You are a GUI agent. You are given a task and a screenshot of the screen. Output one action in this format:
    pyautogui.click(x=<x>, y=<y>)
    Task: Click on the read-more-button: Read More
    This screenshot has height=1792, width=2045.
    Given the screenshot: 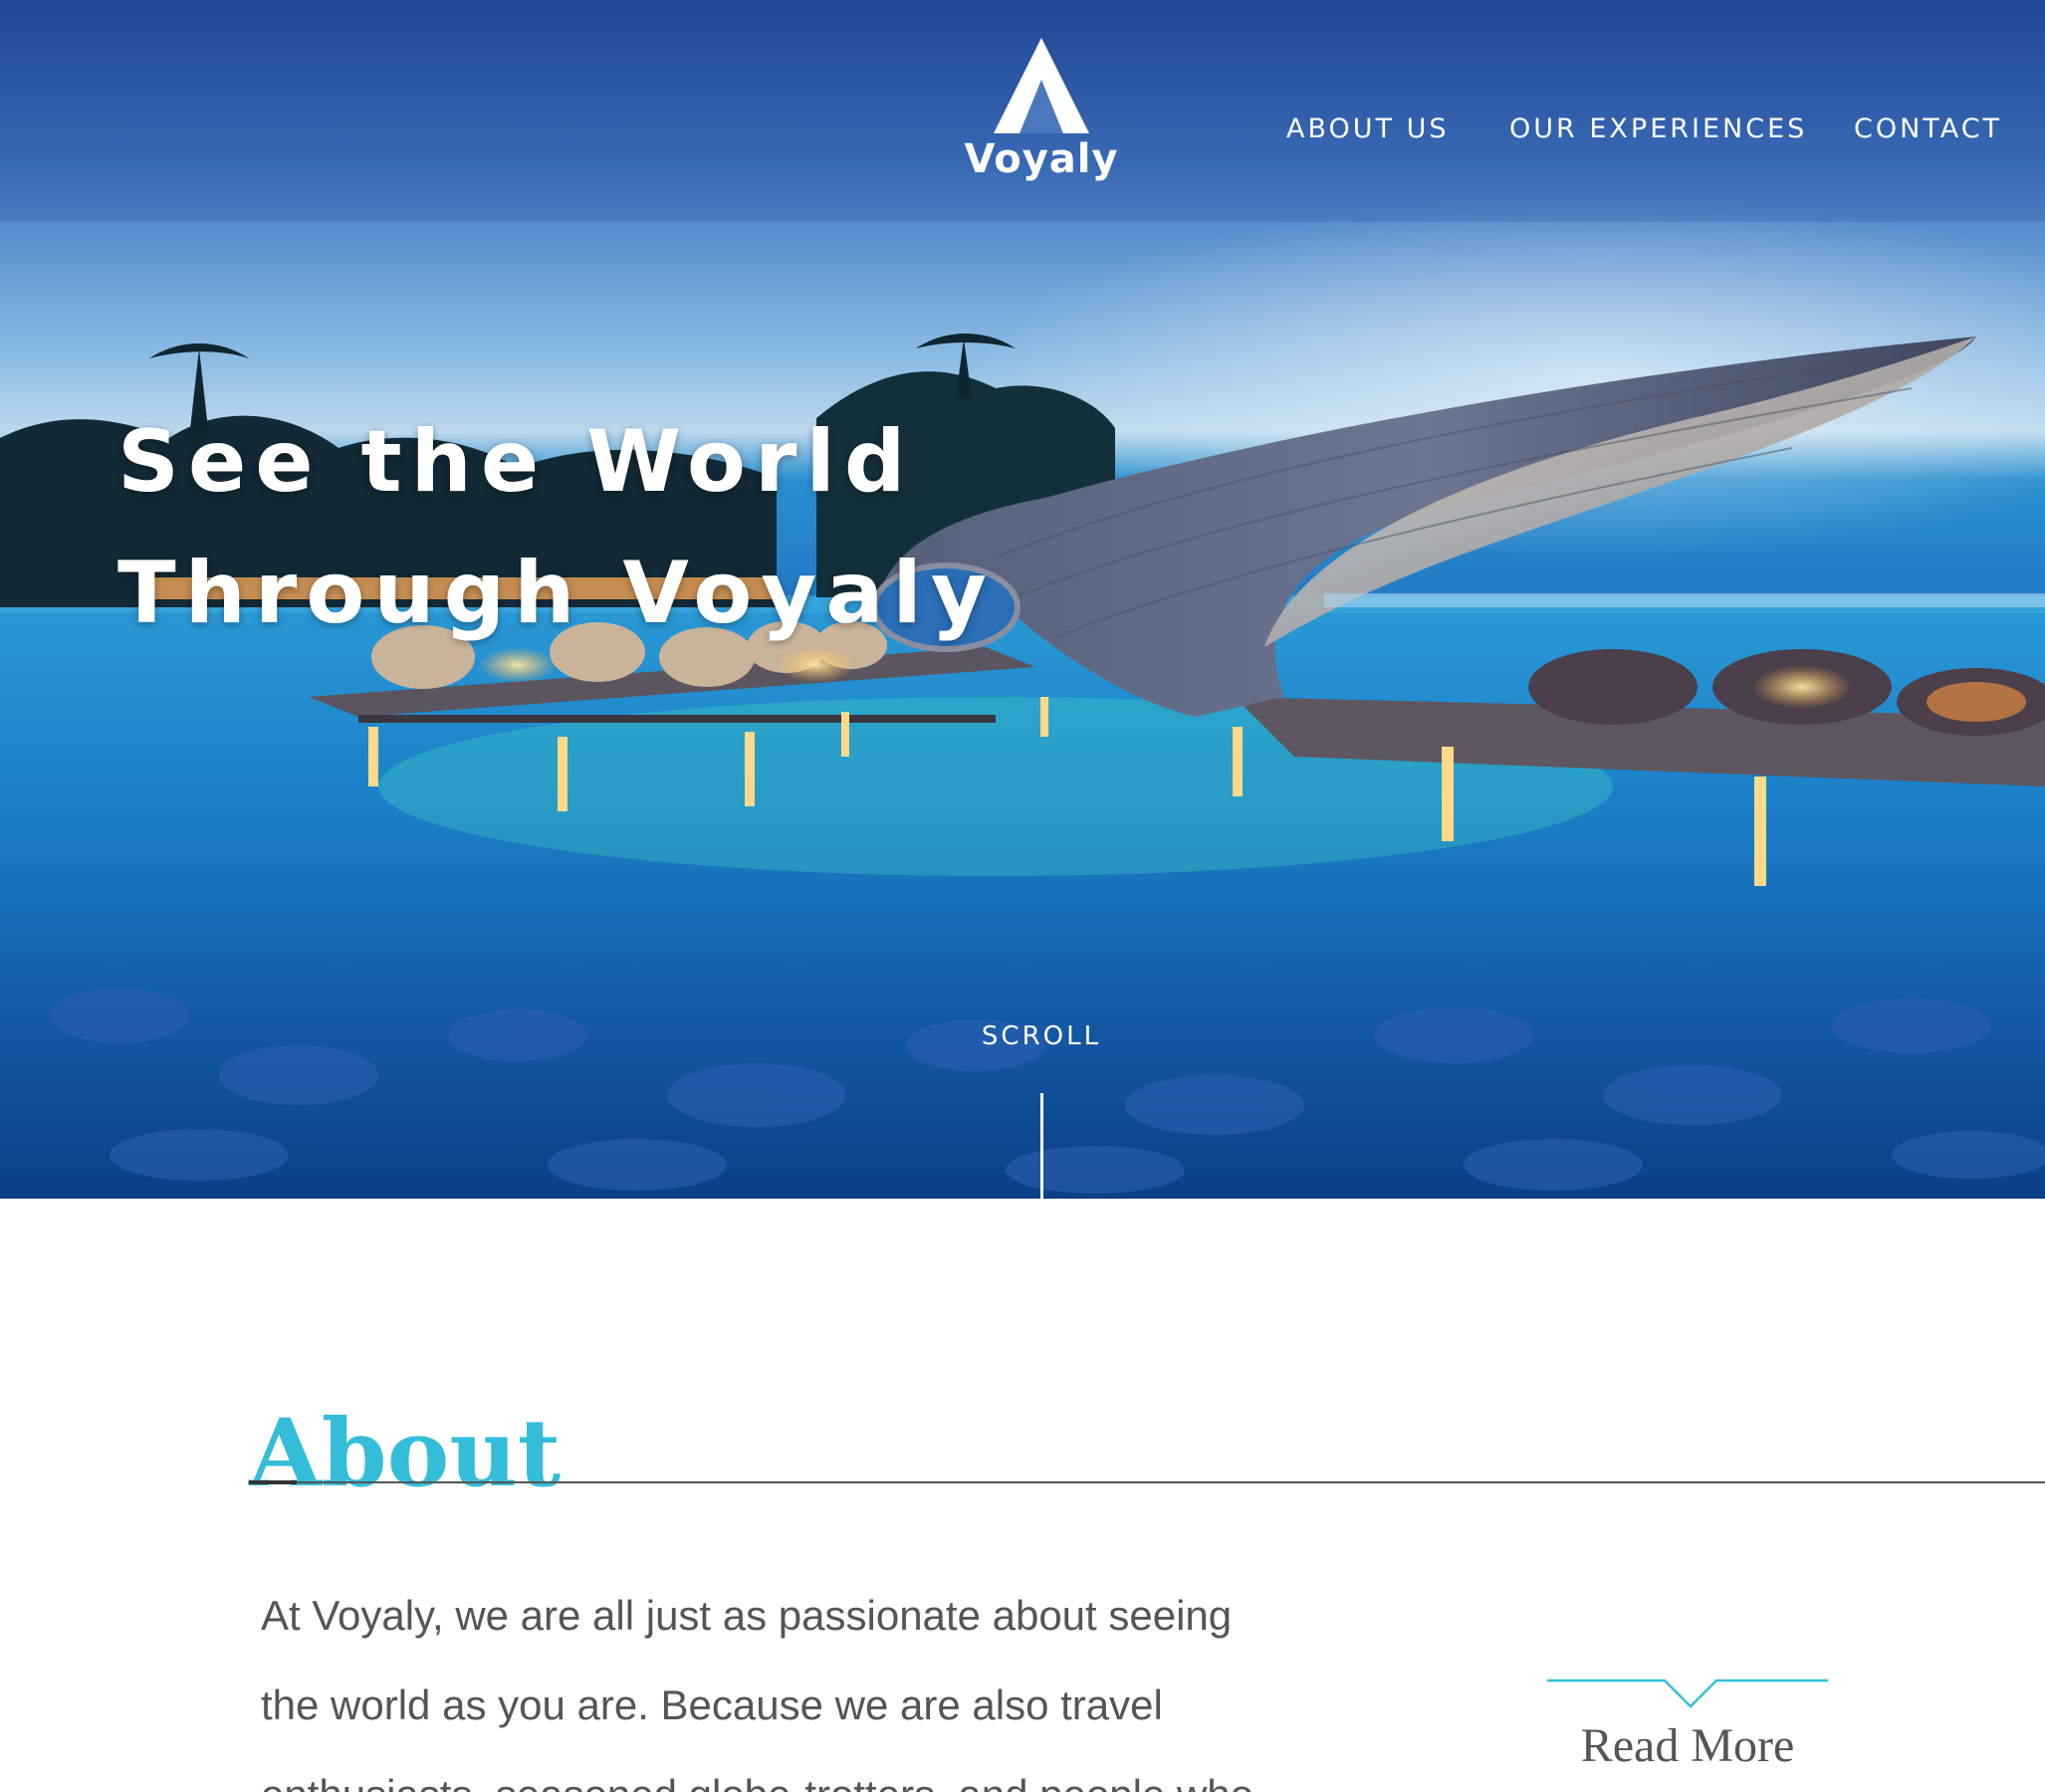 What is the action you would take?
    pyautogui.click(x=1687, y=1730)
    